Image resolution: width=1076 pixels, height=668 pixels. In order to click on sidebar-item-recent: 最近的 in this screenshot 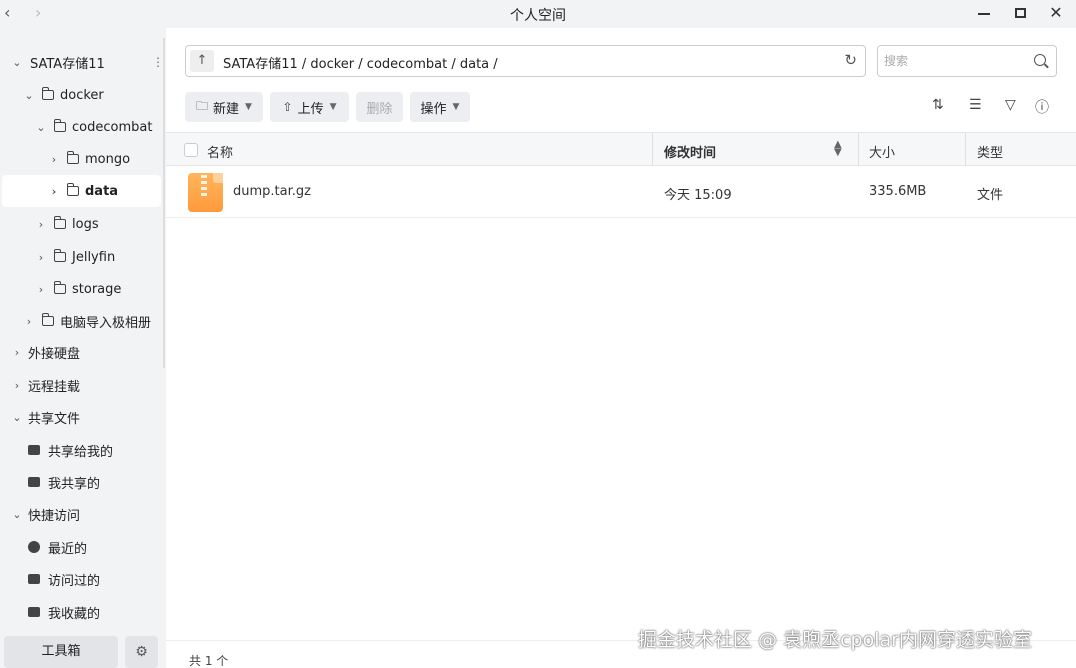, I will do `click(57, 547)`.